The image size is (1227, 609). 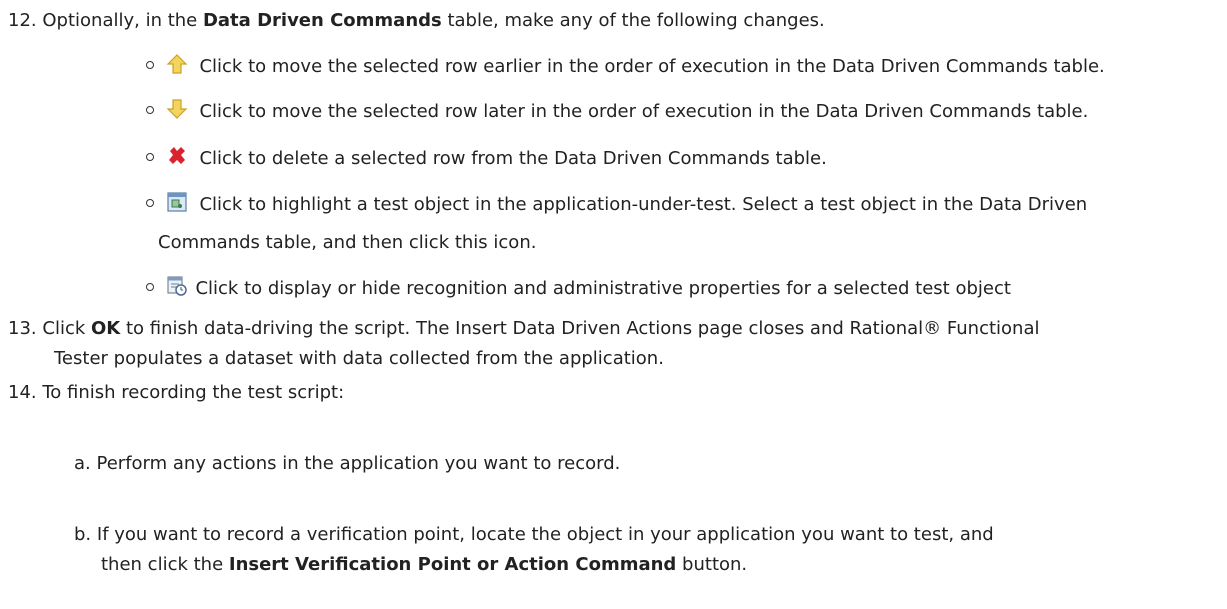 I want to click on ui-term: Data Driven Commands, so click(x=322, y=20).